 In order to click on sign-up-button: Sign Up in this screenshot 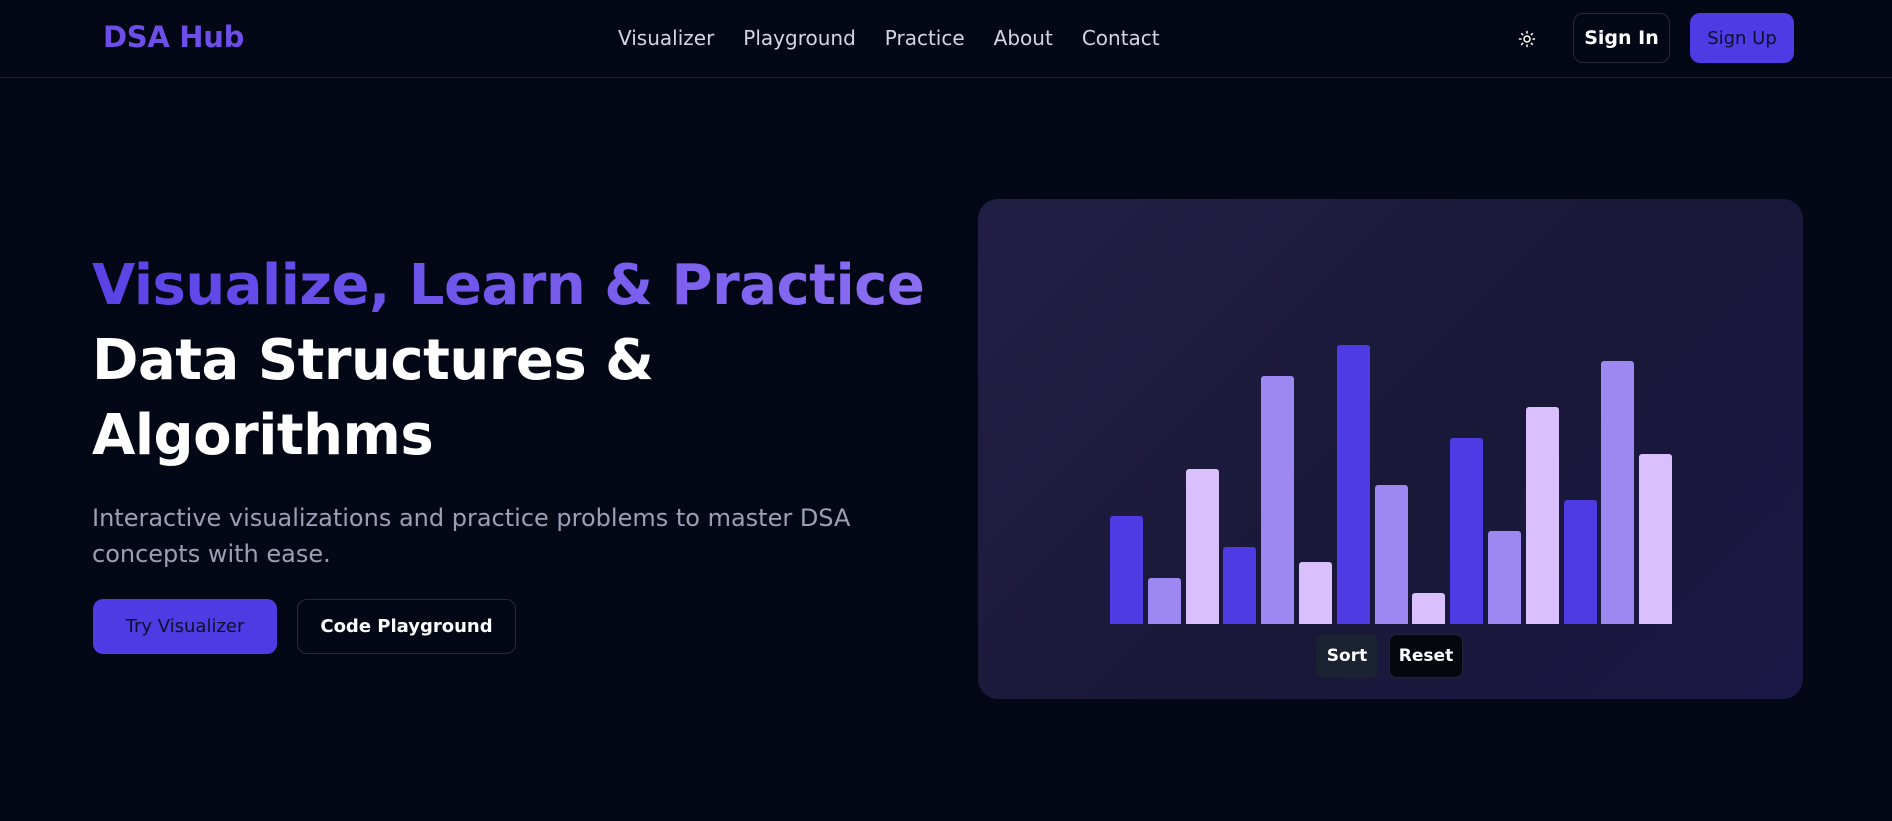, I will do `click(1742, 38)`.